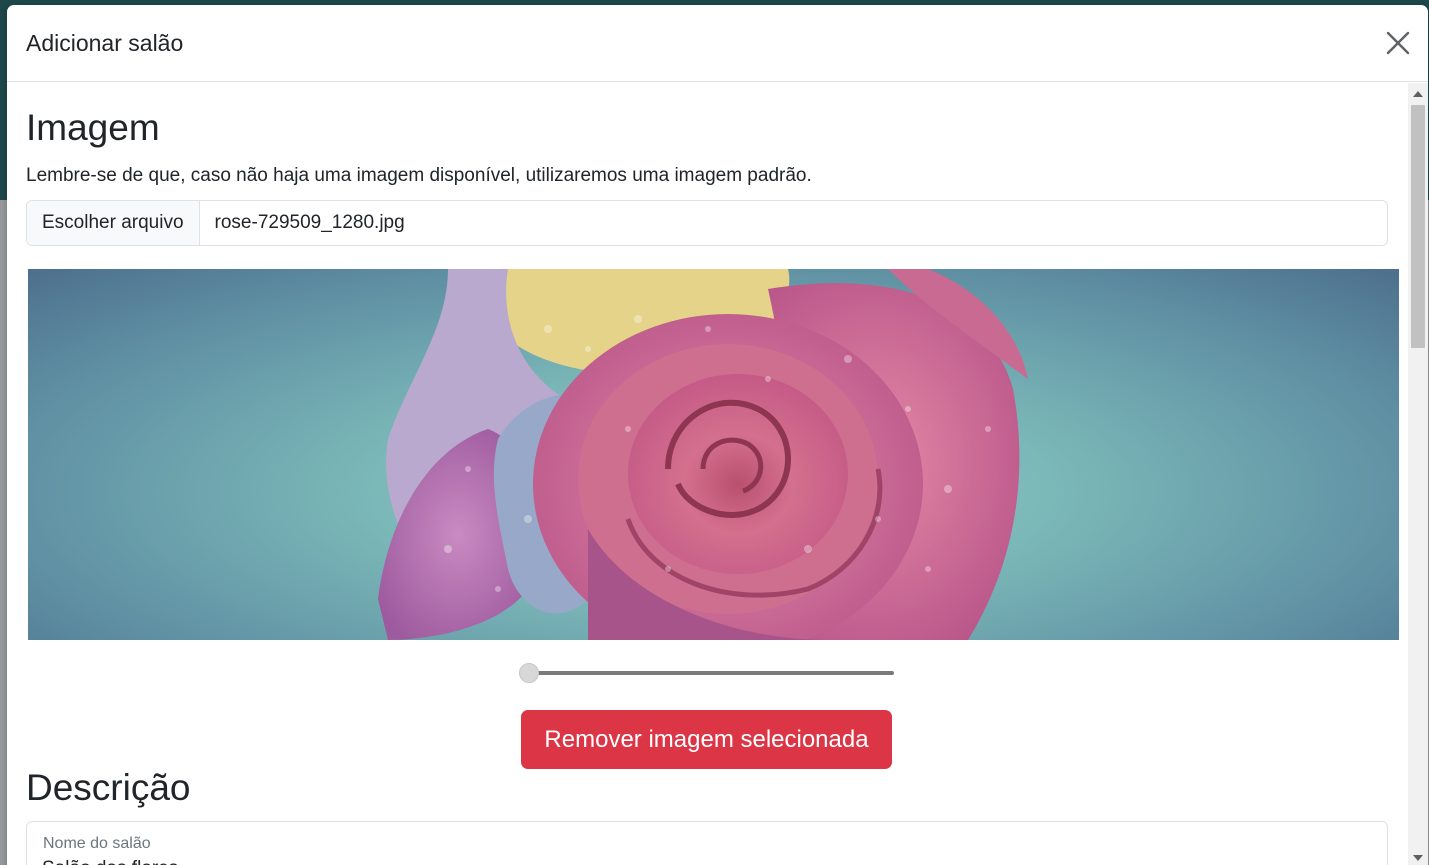  I want to click on file-input: Escolher arquivo rose-729509_1280.jpg, so click(707, 223).